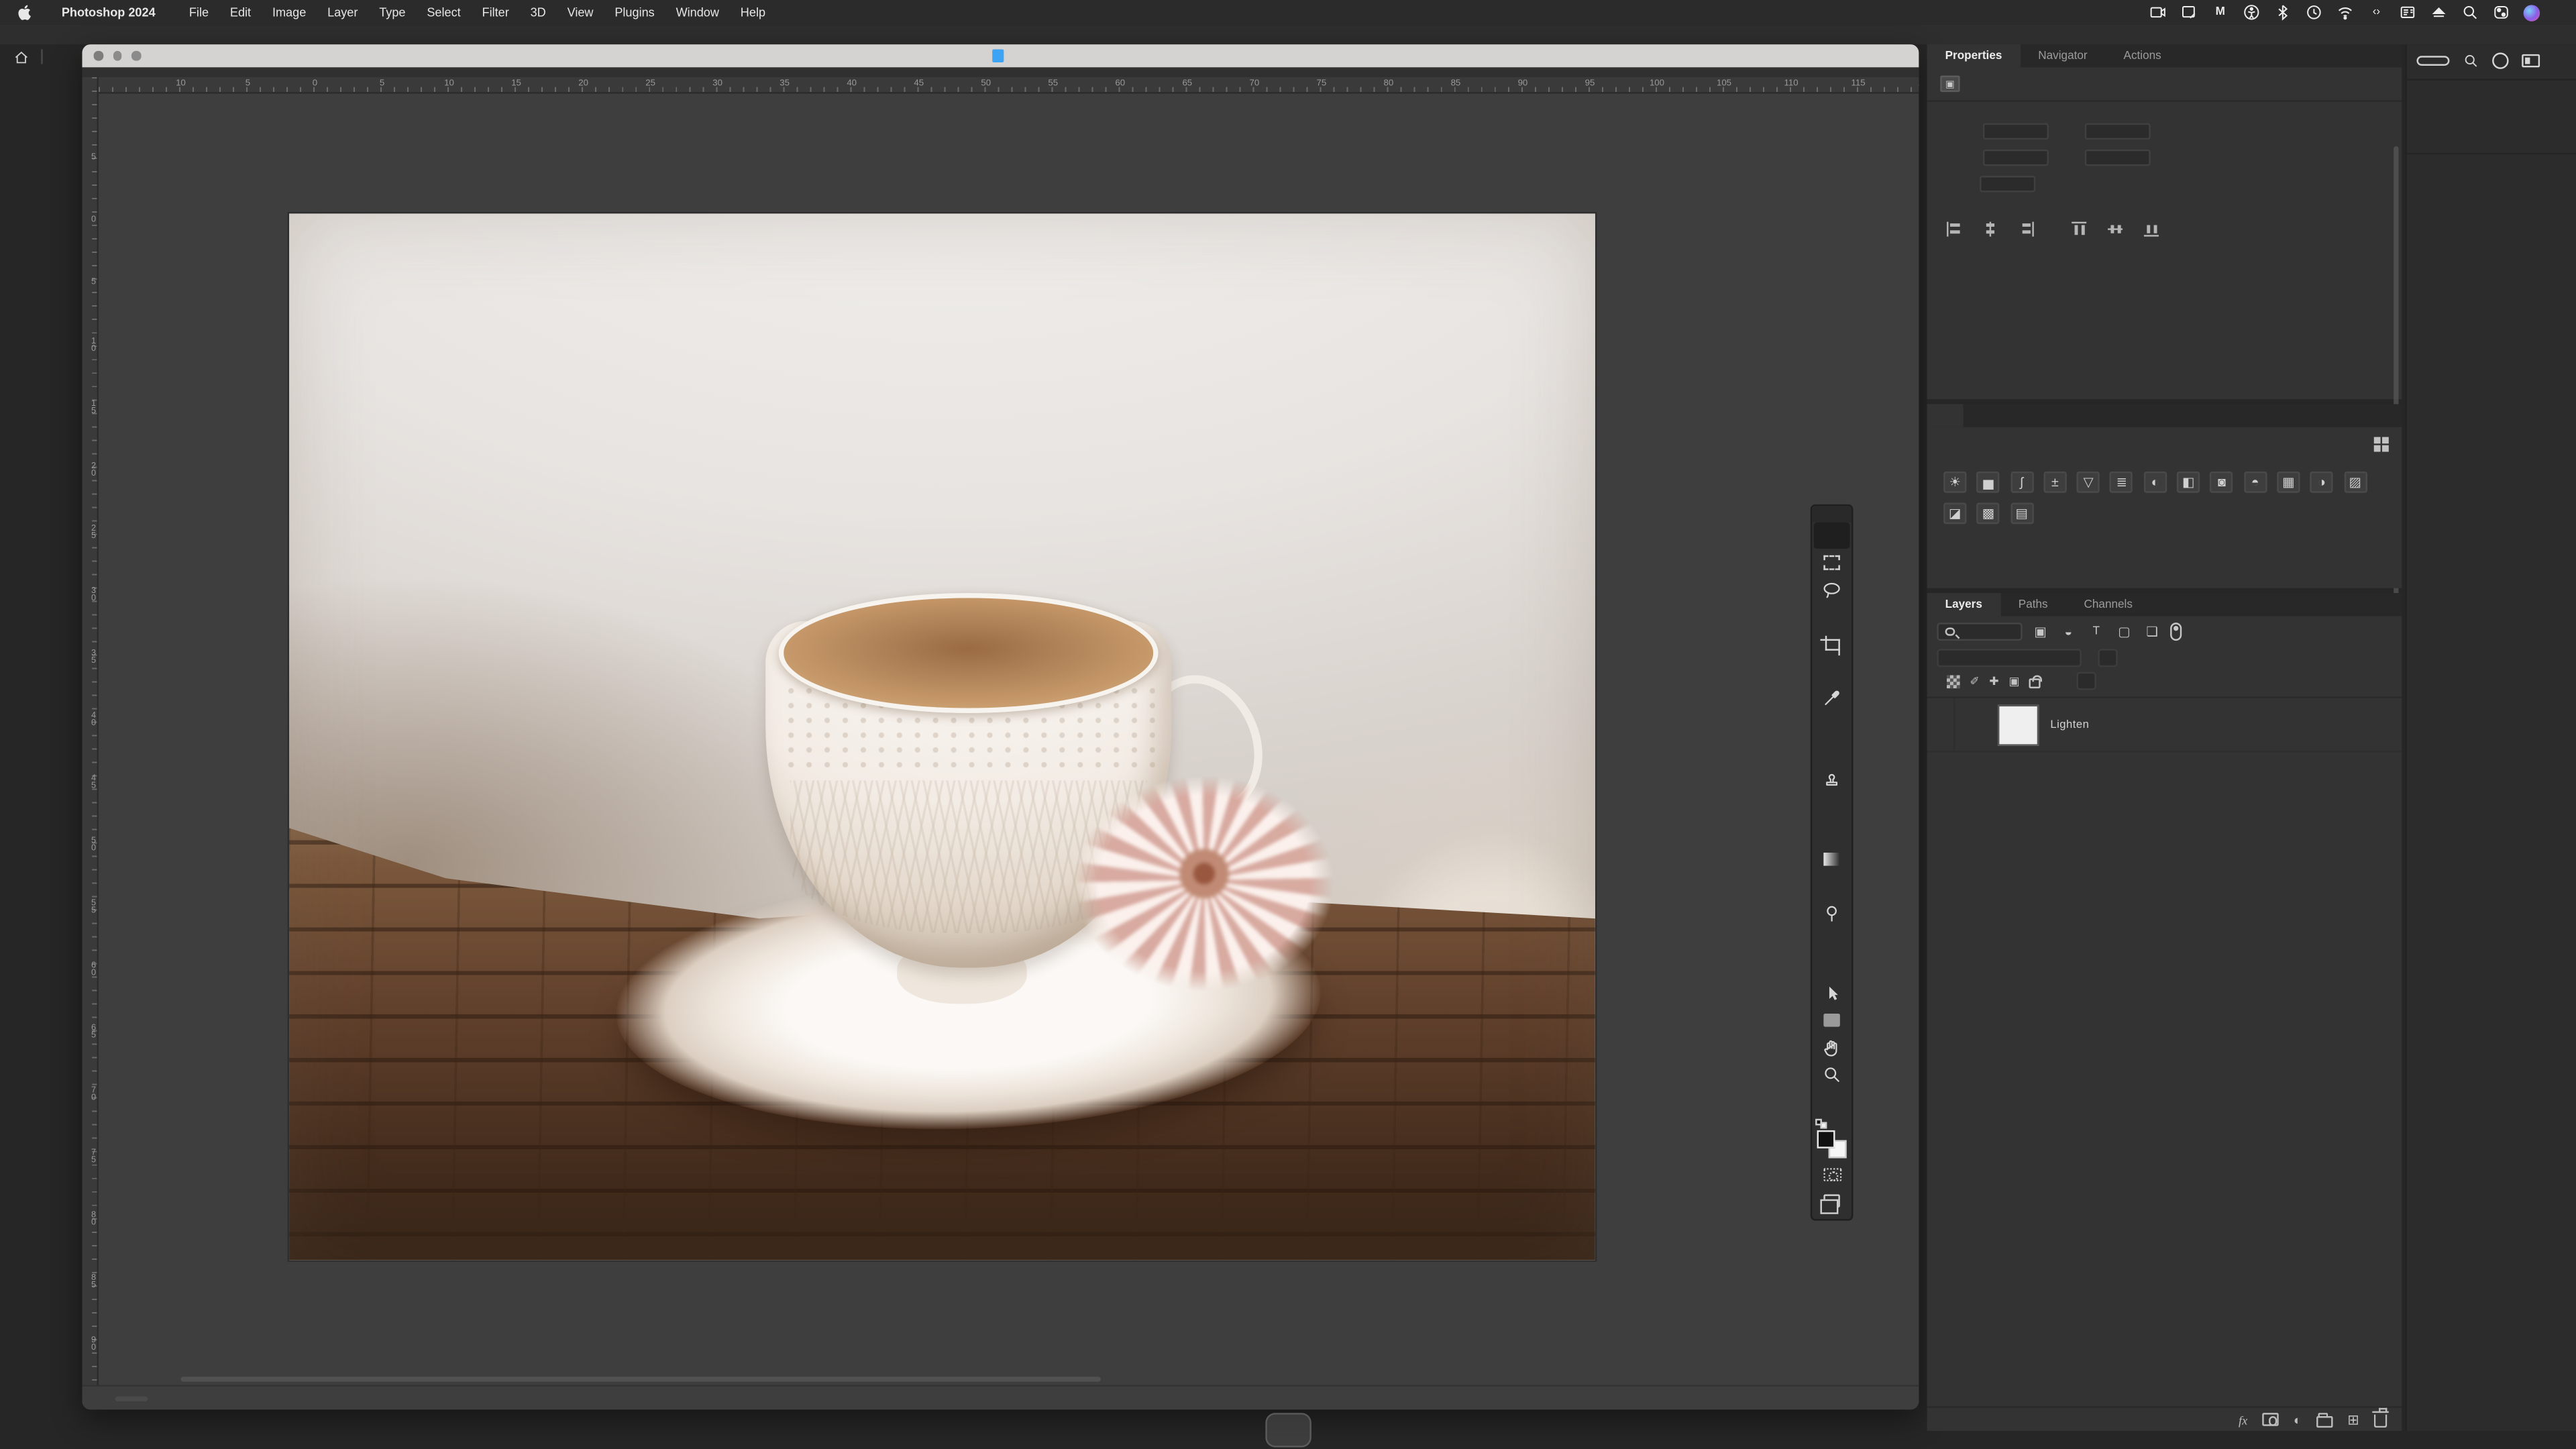 Image resolution: width=2576 pixels, height=1449 pixels. I want to click on menu-item: File, so click(198, 12).